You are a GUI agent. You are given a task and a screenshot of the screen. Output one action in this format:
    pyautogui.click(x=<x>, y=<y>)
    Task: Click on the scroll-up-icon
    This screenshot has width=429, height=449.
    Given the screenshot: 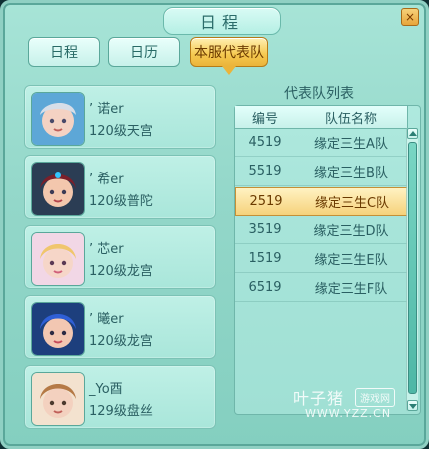 What is the action you would take?
    pyautogui.click(x=412, y=133)
    